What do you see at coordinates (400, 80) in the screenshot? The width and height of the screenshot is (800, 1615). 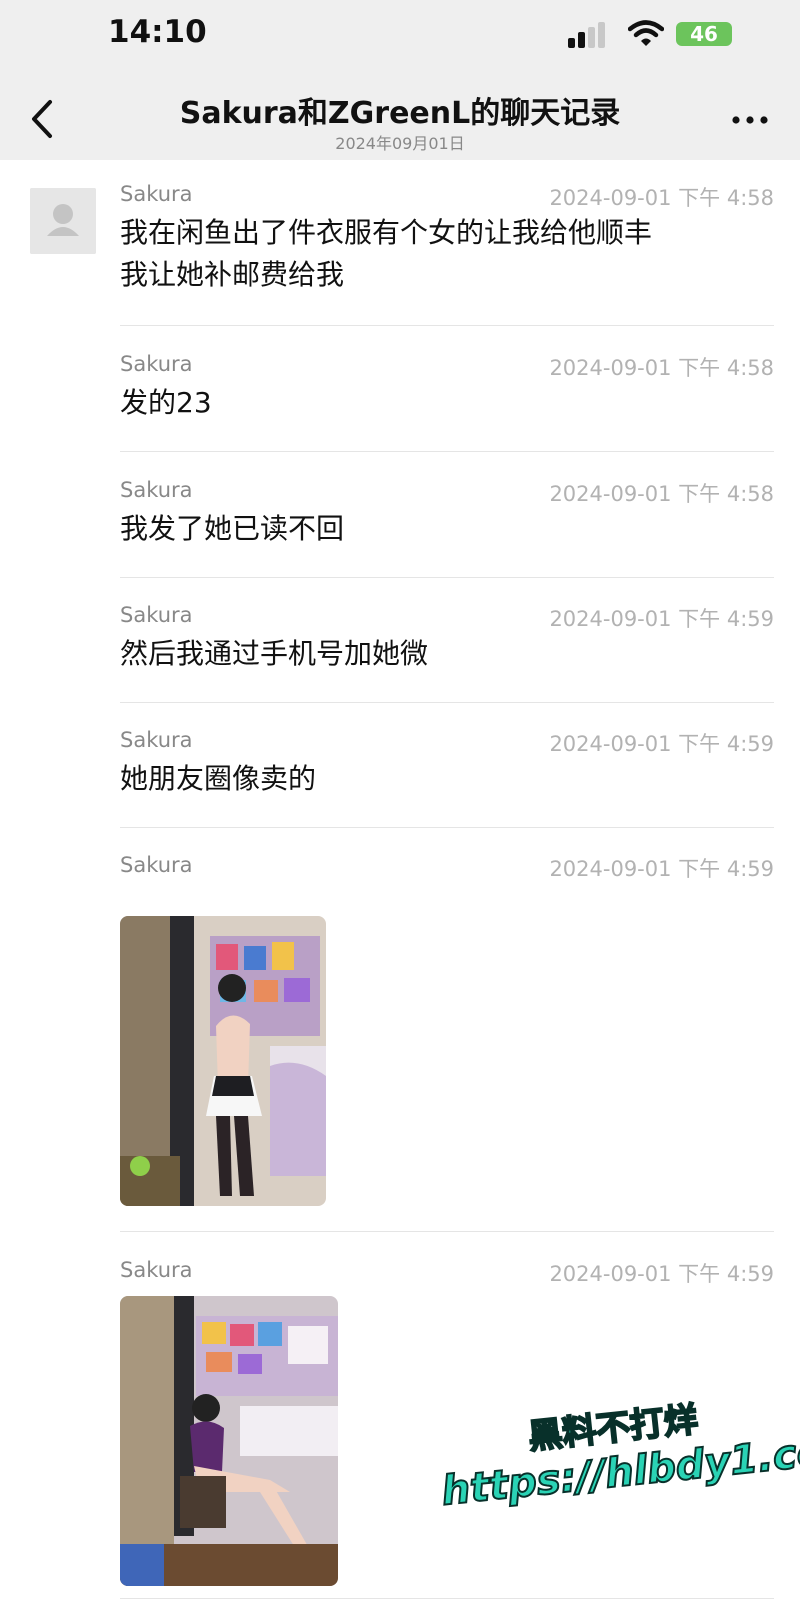 I see `top-bar: 14:10 46 Sakura和ZGreenL的聊天记录 2024年09月01日` at bounding box center [400, 80].